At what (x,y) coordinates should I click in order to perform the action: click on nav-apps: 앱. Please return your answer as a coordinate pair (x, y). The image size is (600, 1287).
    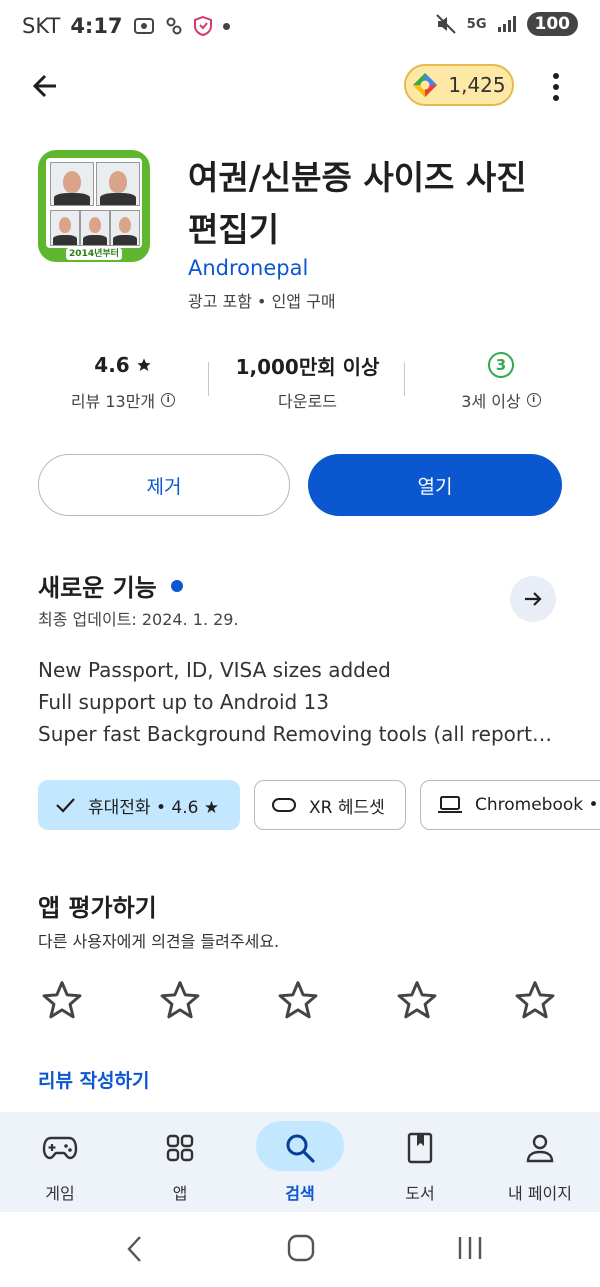
    Looking at the image, I should click on (180, 1162).